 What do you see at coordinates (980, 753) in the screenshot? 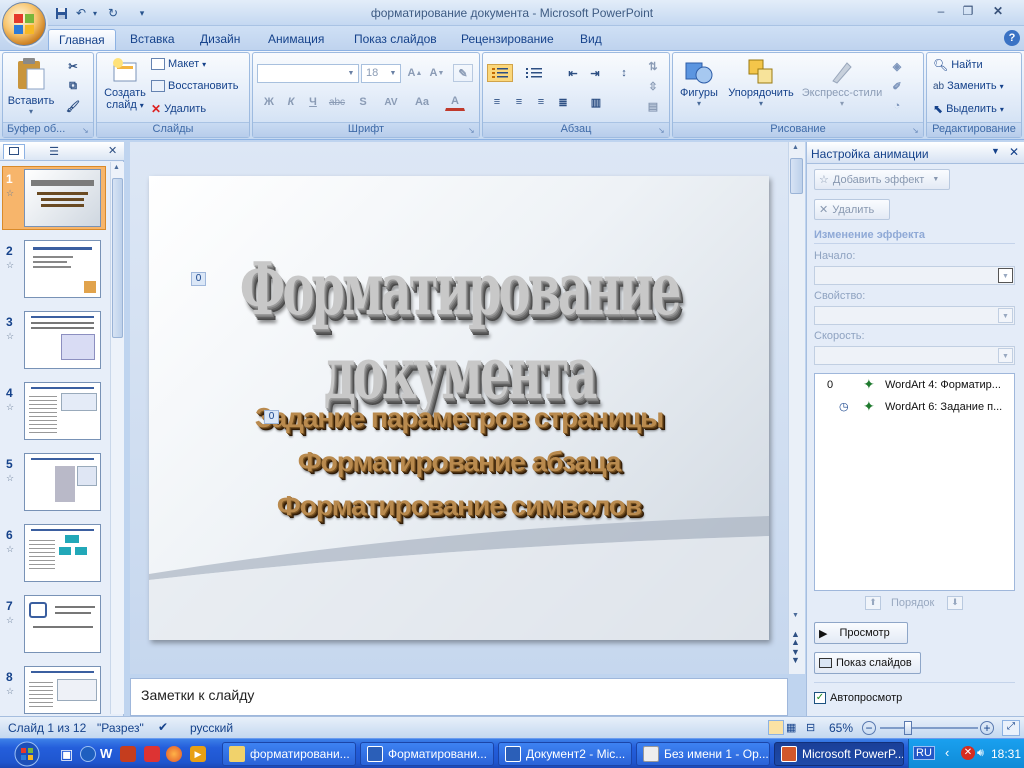
I see `volume-icon: 🔊︎` at bounding box center [980, 753].